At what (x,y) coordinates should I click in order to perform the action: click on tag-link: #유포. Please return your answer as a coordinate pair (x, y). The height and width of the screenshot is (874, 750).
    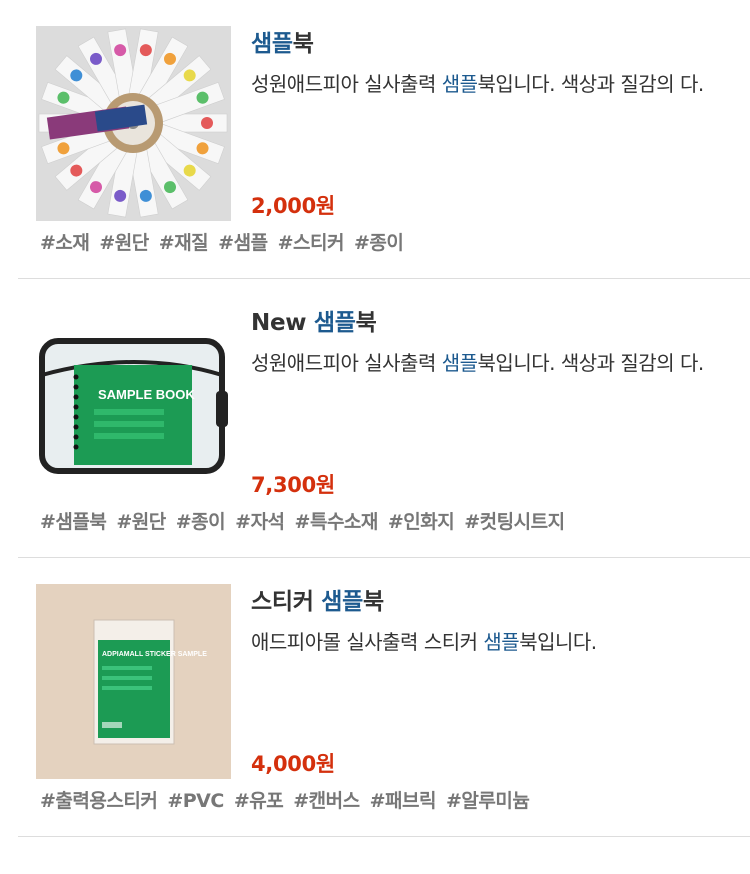
    Looking at the image, I should click on (259, 801).